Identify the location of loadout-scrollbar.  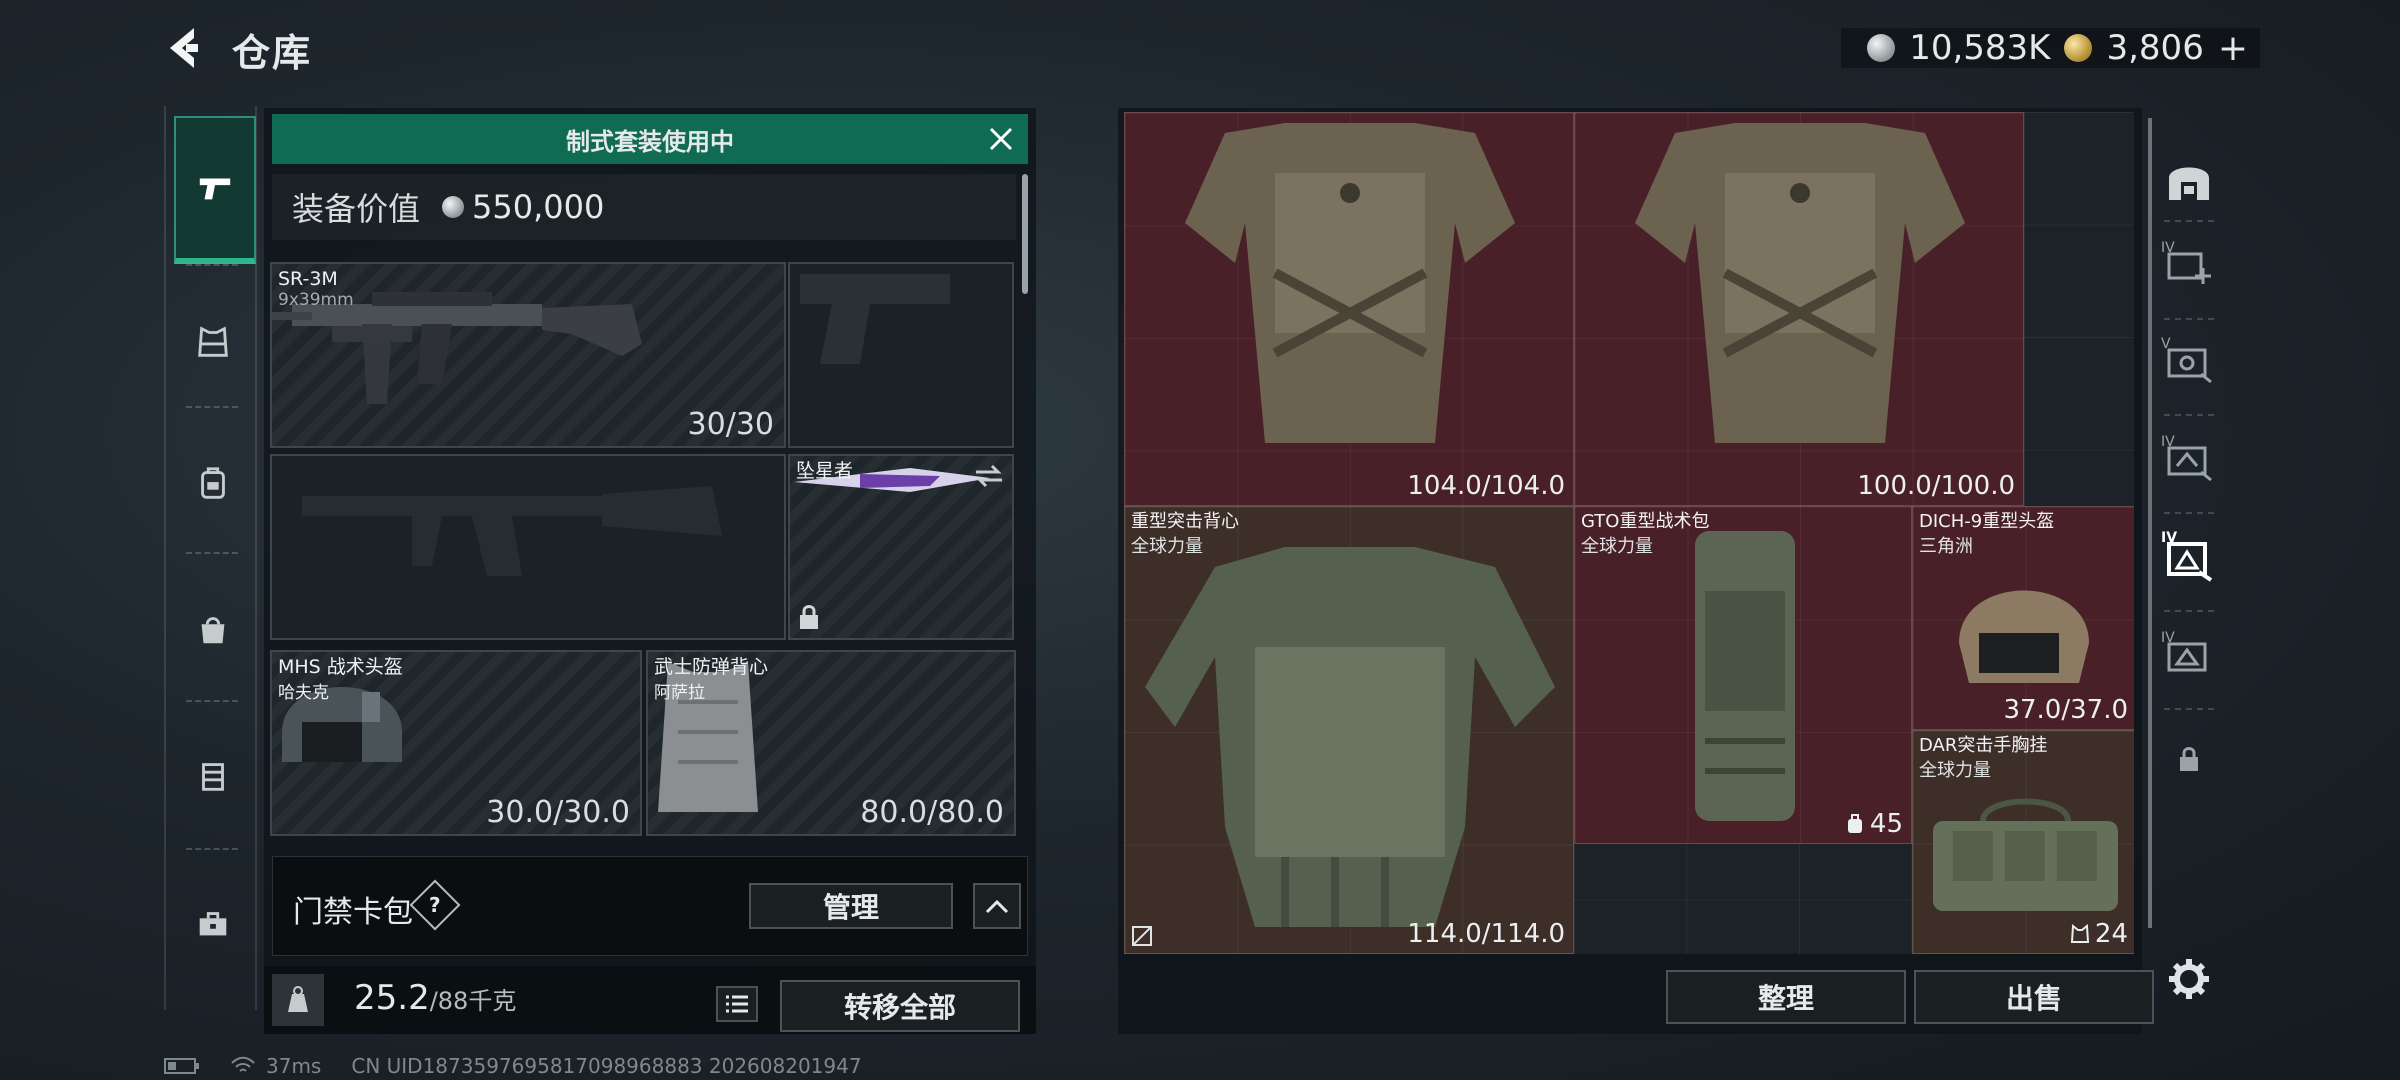
(1025, 234).